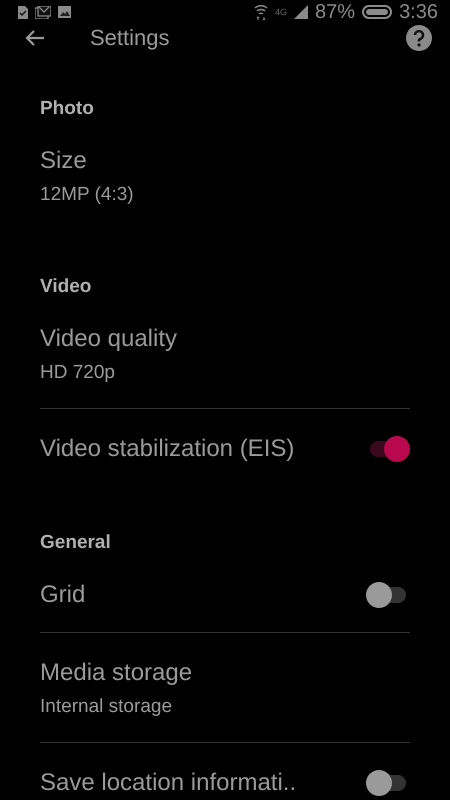 The image size is (450, 800). I want to click on setting-title: Video stabilization (EIS), so click(167, 449).